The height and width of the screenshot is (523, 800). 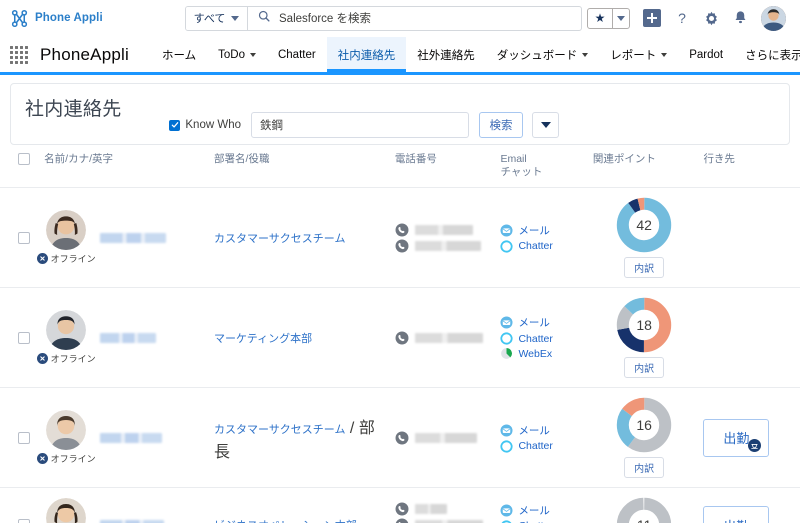 I want to click on channel-webex: WebEx, so click(x=542, y=353).